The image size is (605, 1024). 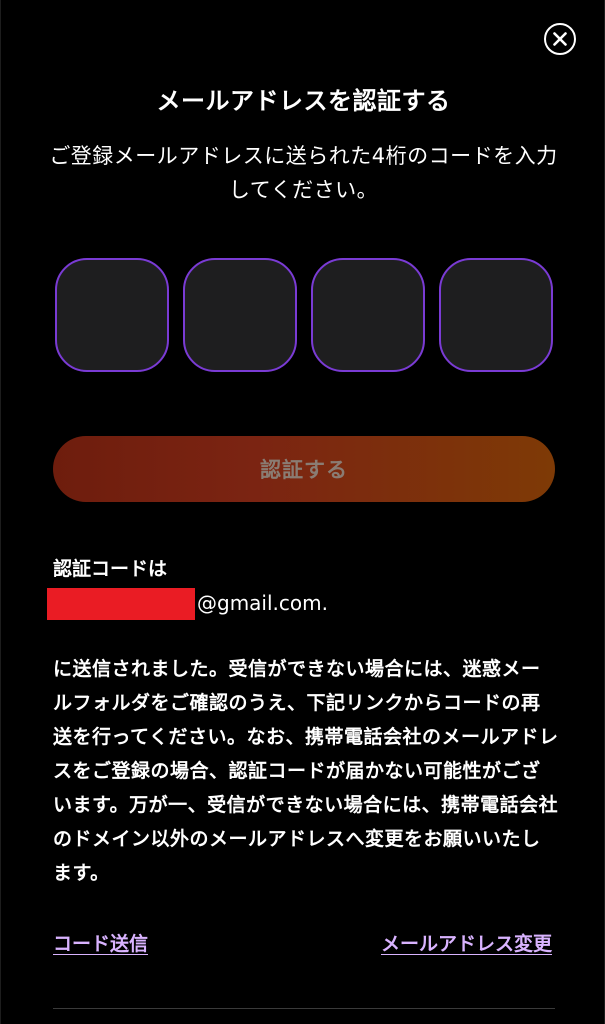 I want to click on close-button, so click(x=560, y=39).